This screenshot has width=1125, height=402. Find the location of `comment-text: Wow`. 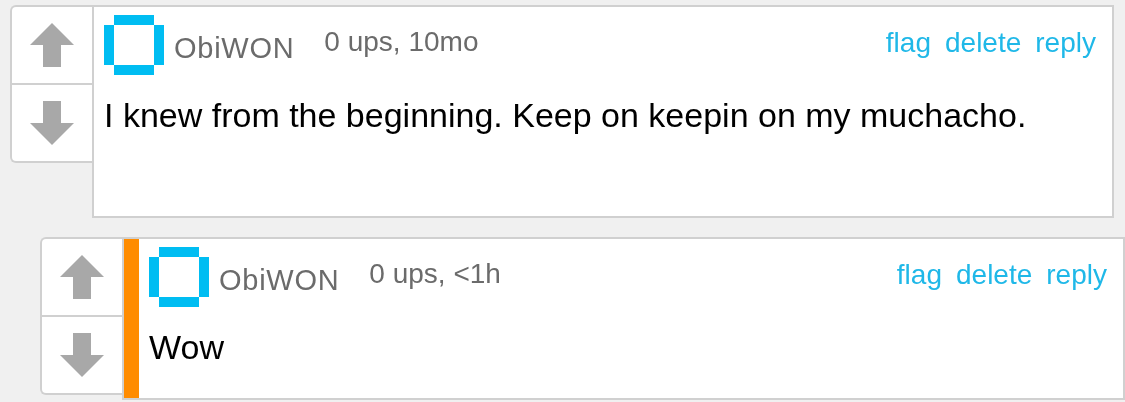

comment-text: Wow is located at coordinates (187, 347).